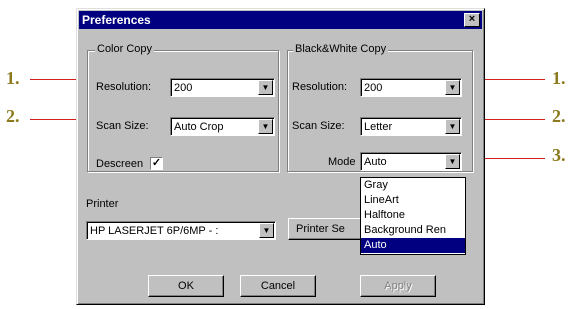 This screenshot has height=309, width=584. Describe the element at coordinates (318, 126) in the screenshot. I see `bw-scan-size-label: Scan Size:` at that location.